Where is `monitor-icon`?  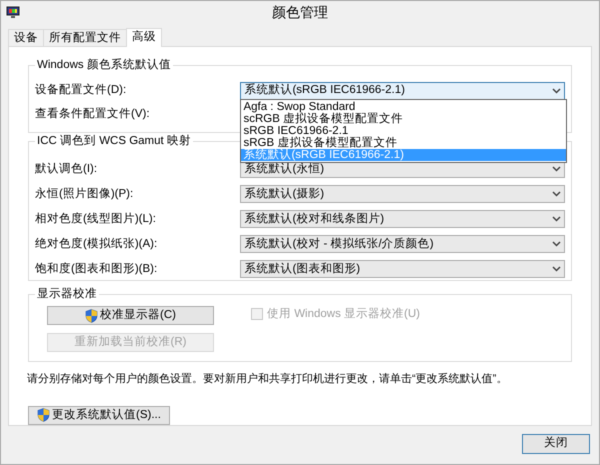
monitor-icon is located at coordinates (13, 12).